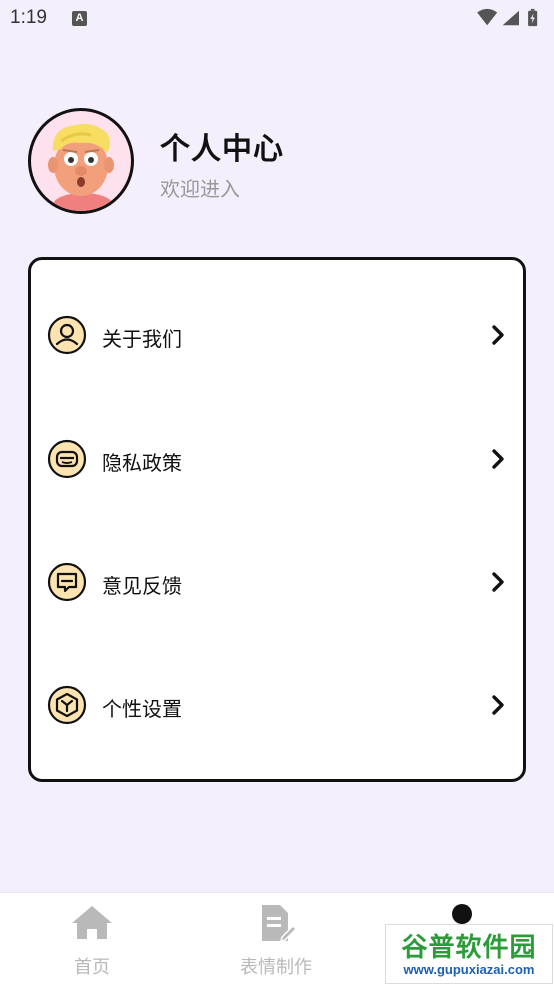  What do you see at coordinates (81, 161) in the screenshot?
I see `avatar` at bounding box center [81, 161].